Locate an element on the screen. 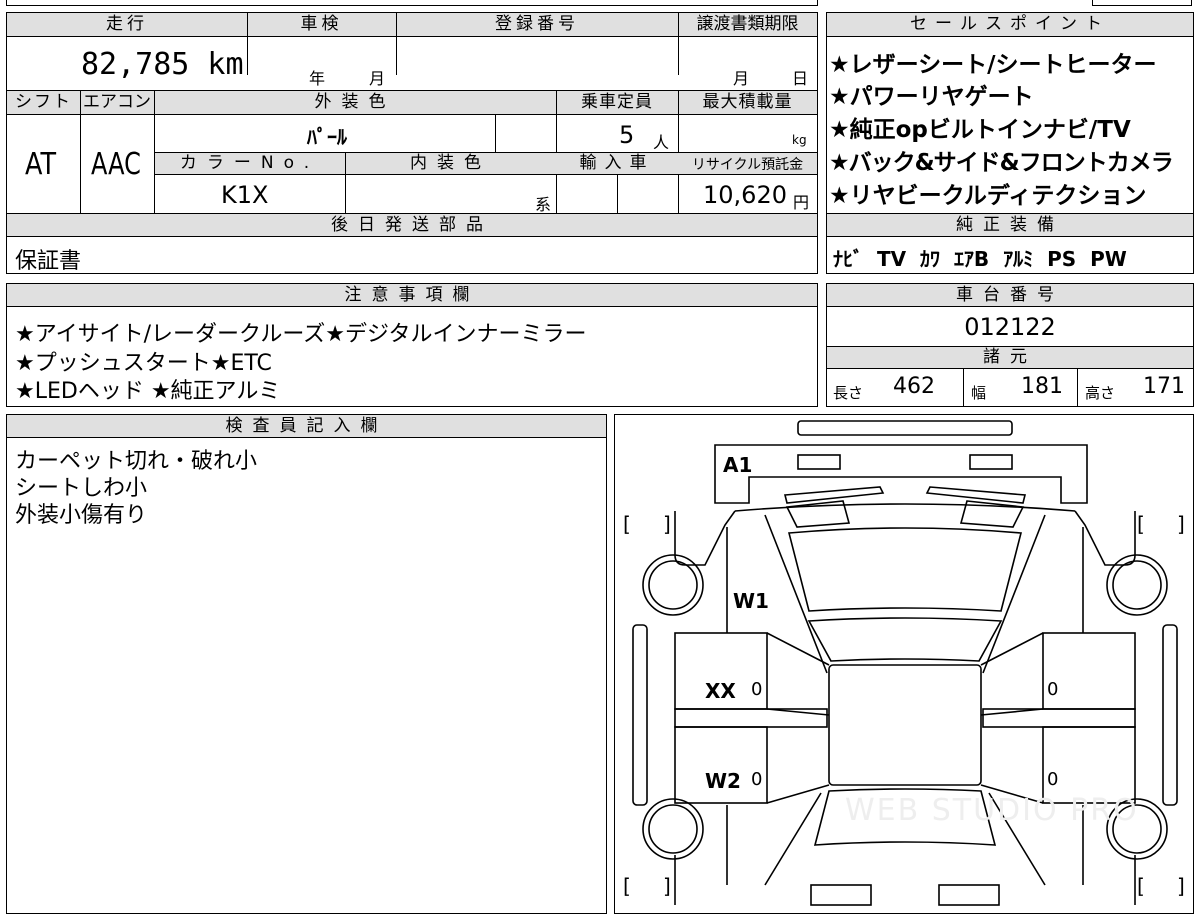 The width and height of the screenshot is (1200, 914). notes-title: 注意事項欄 is located at coordinates (412, 295).